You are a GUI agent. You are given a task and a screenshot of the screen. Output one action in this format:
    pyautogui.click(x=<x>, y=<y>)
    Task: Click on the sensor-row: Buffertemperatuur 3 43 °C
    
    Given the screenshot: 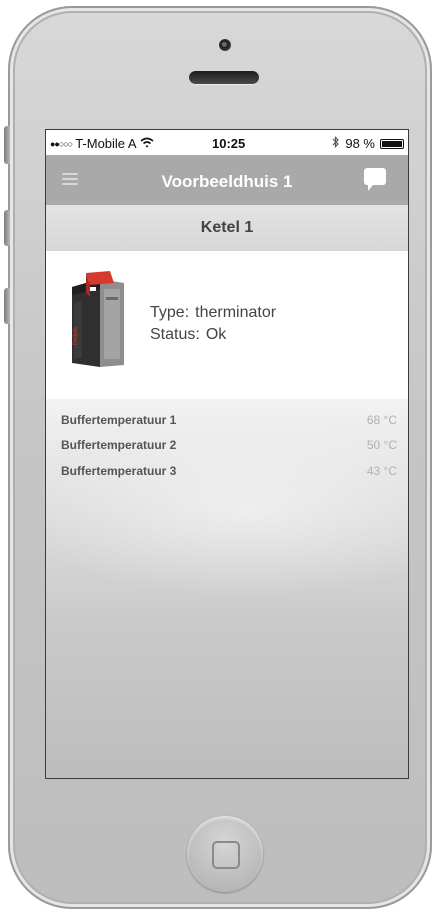 What is the action you would take?
    pyautogui.click(x=229, y=472)
    